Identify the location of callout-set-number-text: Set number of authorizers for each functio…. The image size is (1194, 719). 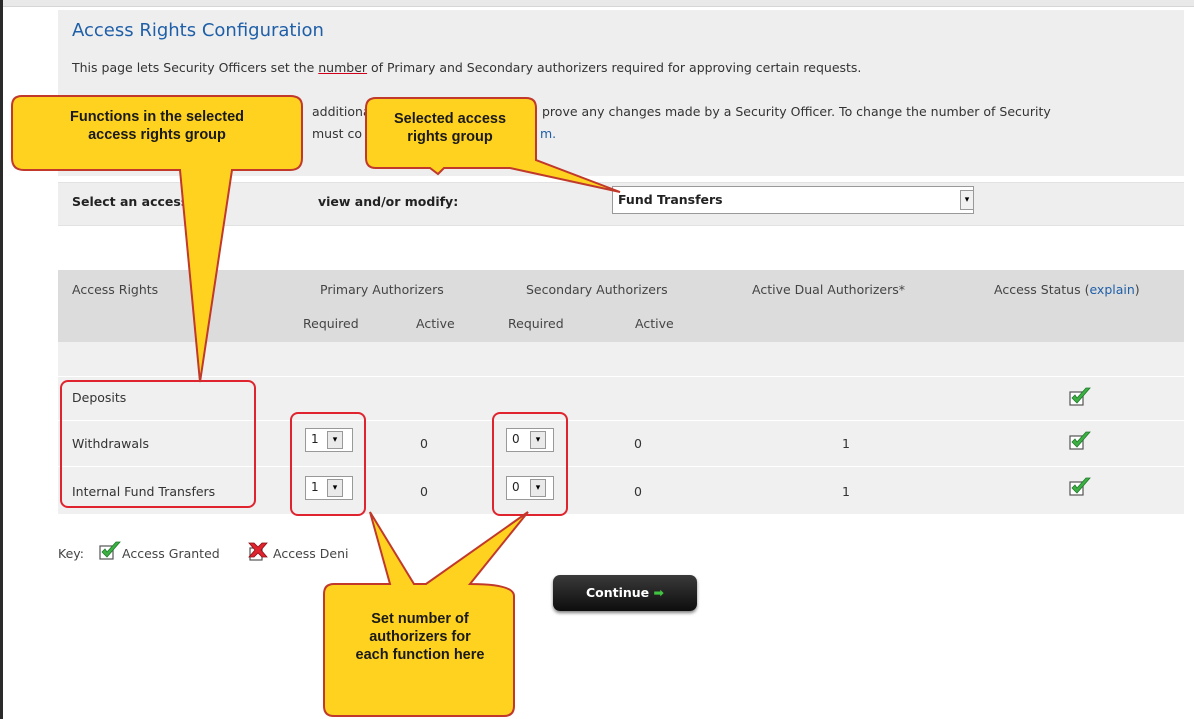
(420, 637).